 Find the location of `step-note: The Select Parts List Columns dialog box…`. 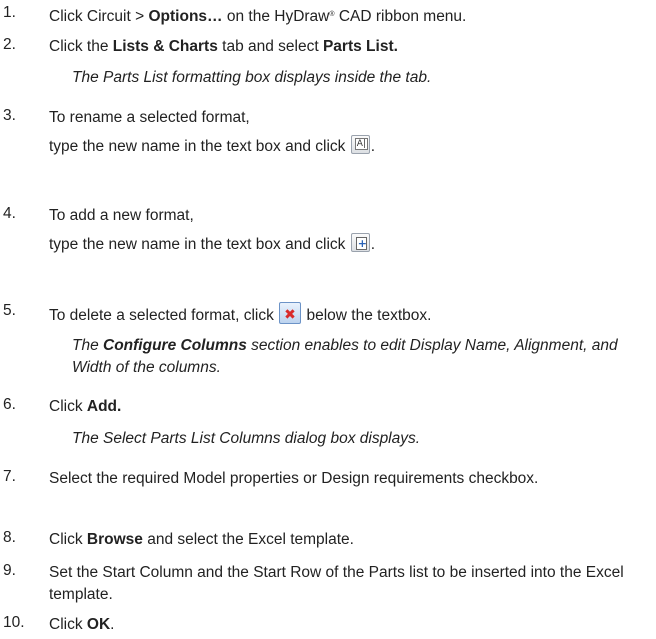

step-note: The Select Parts List Columns dialog box… is located at coordinates (246, 438).